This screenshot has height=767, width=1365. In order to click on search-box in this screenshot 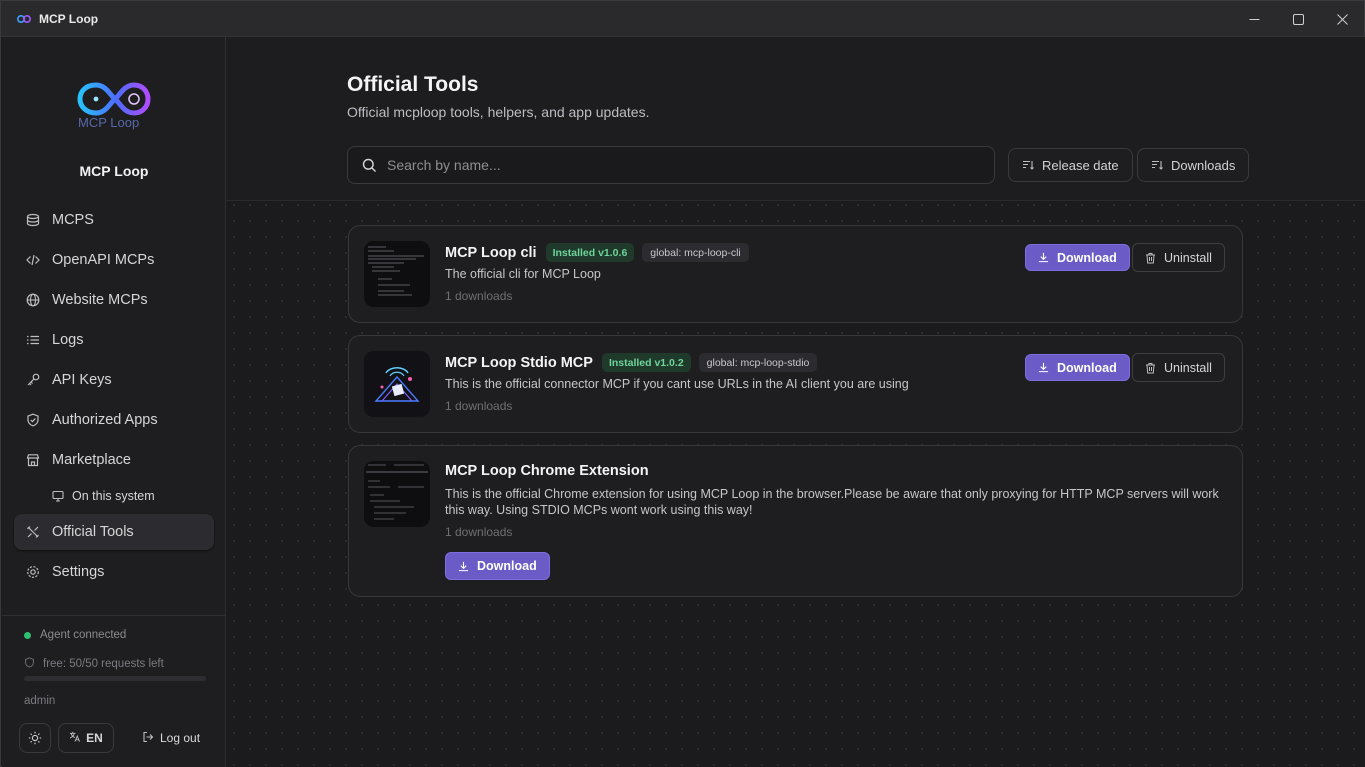, I will do `click(671, 165)`.